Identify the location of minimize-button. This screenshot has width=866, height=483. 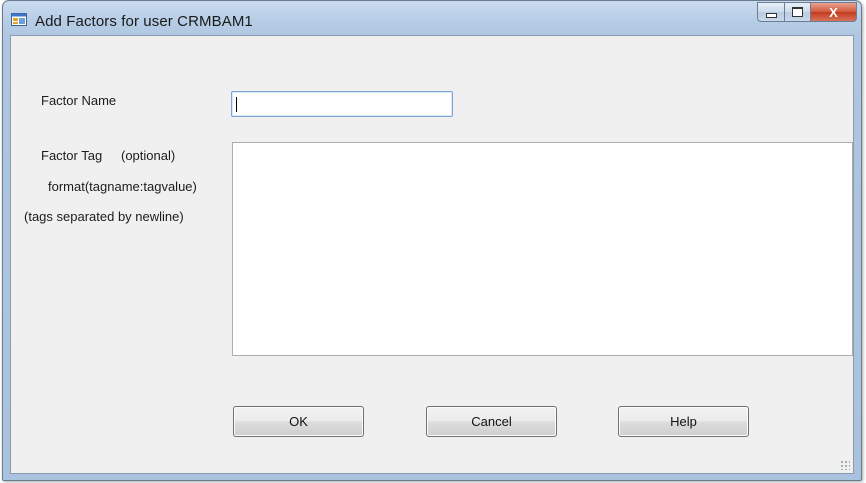
(770, 12).